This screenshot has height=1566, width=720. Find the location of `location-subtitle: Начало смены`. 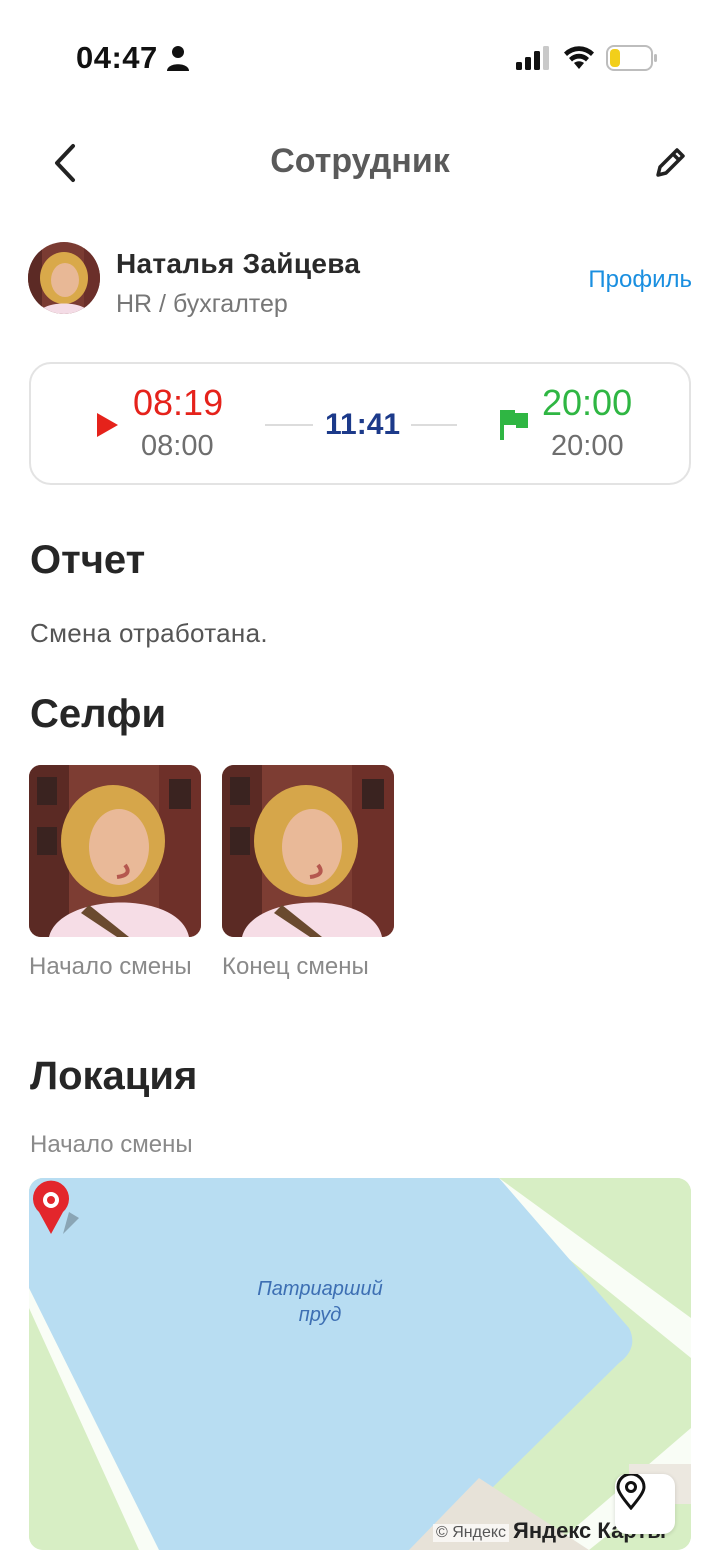

location-subtitle: Начало смены is located at coordinates (111, 1144).